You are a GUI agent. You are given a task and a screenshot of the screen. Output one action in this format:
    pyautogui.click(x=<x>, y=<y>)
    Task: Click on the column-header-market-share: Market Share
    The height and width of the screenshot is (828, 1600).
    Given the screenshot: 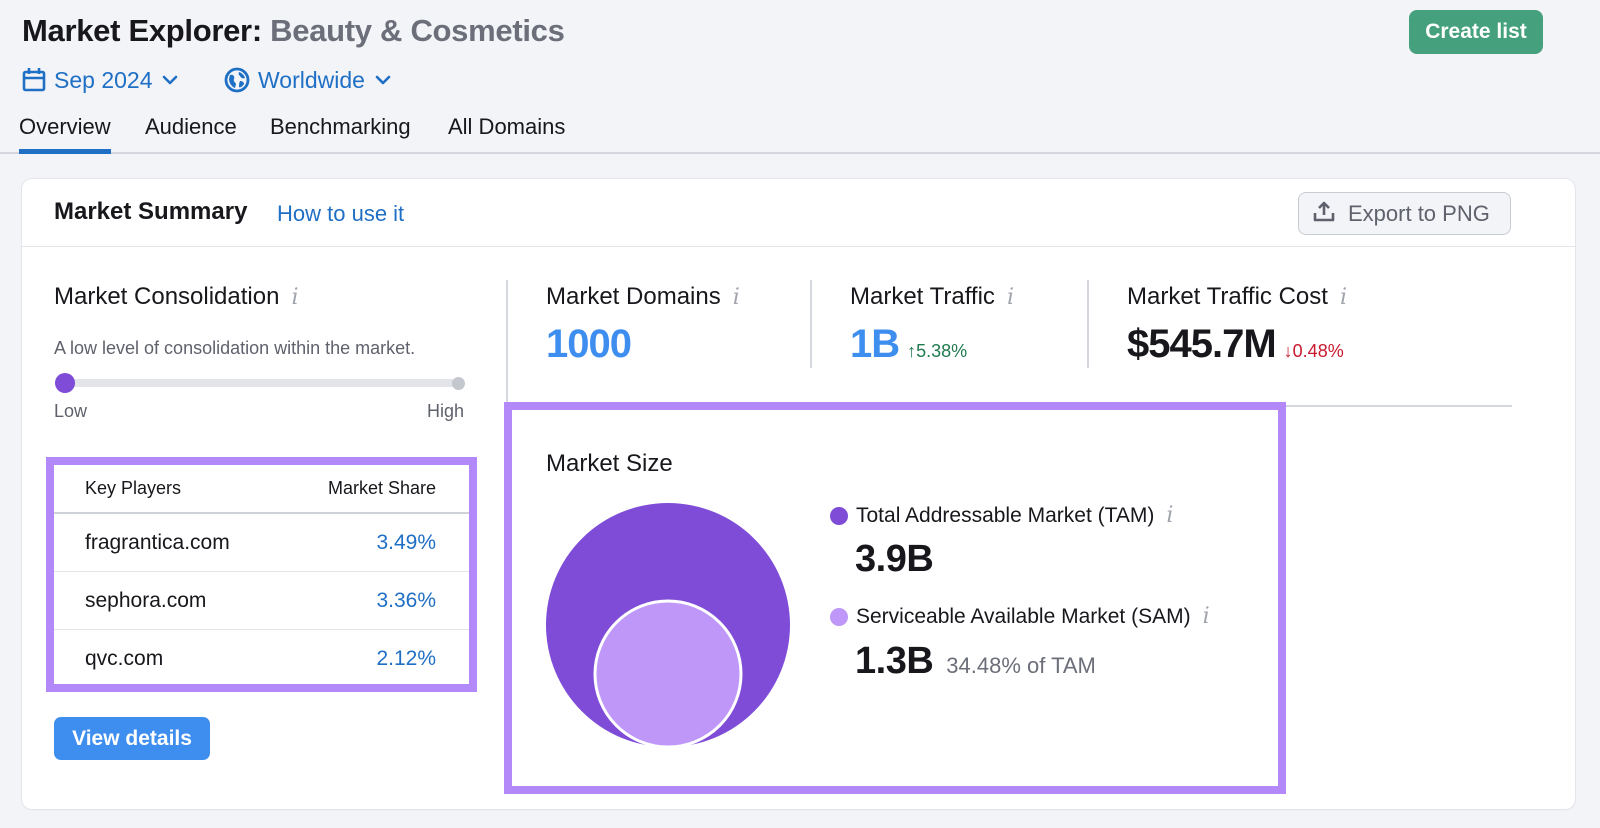 What is the action you would take?
    pyautogui.click(x=381, y=488)
    